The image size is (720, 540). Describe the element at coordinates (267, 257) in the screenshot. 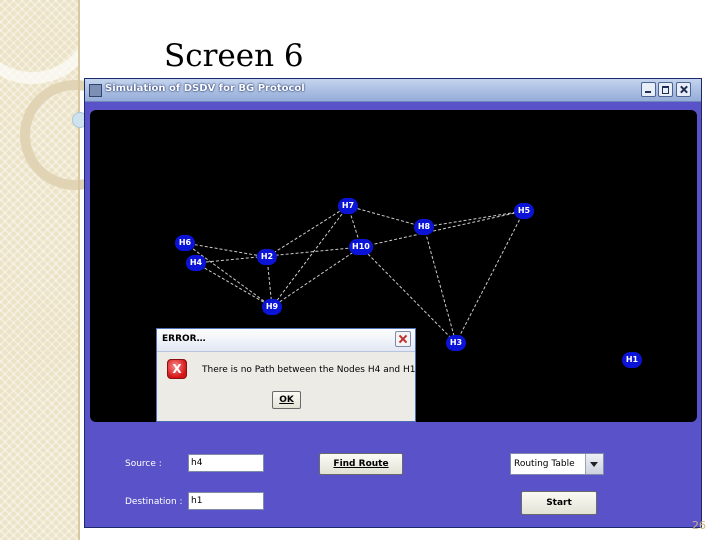

I see `network-node: H2` at that location.